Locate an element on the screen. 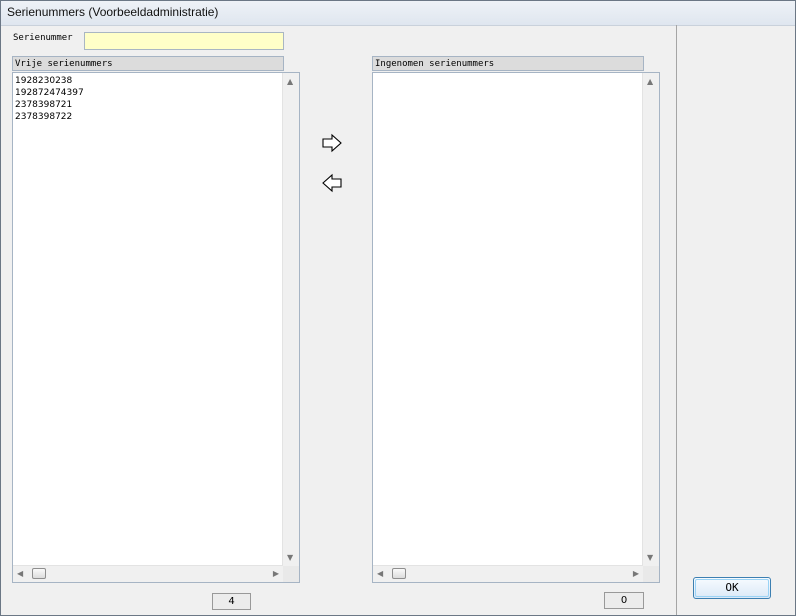  ok-button-label: OK is located at coordinates (732, 587).